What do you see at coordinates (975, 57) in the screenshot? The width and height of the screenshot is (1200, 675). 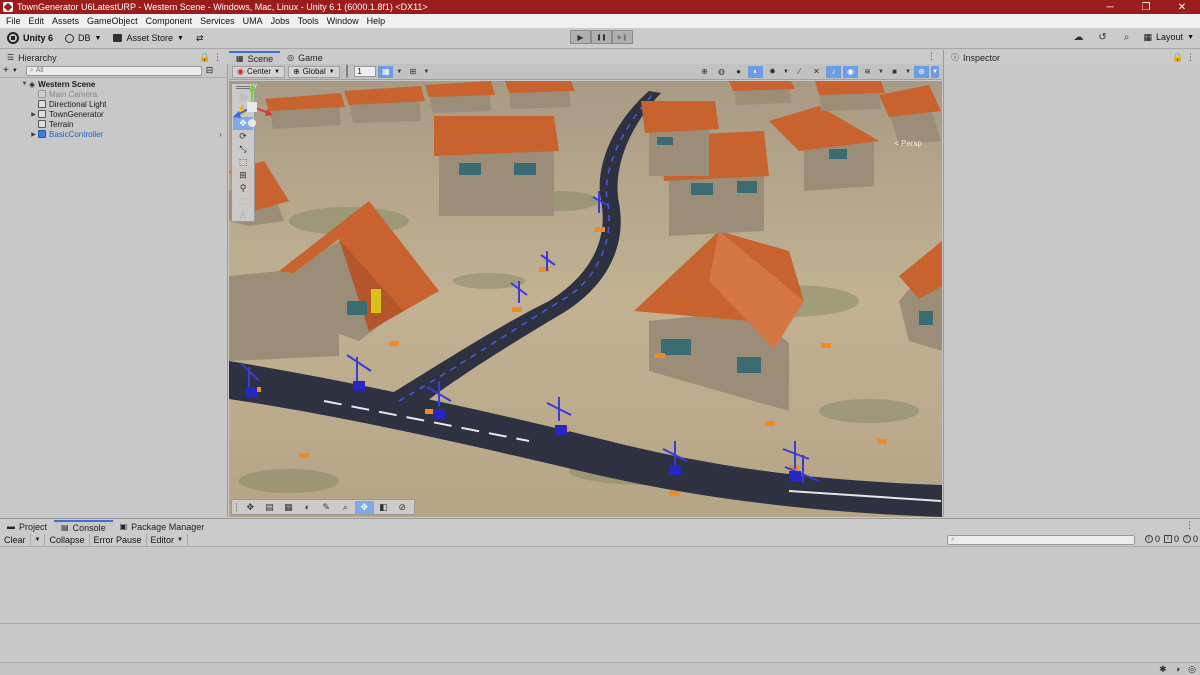 I see `tab-inspector: ⓘ Inspector` at bounding box center [975, 57].